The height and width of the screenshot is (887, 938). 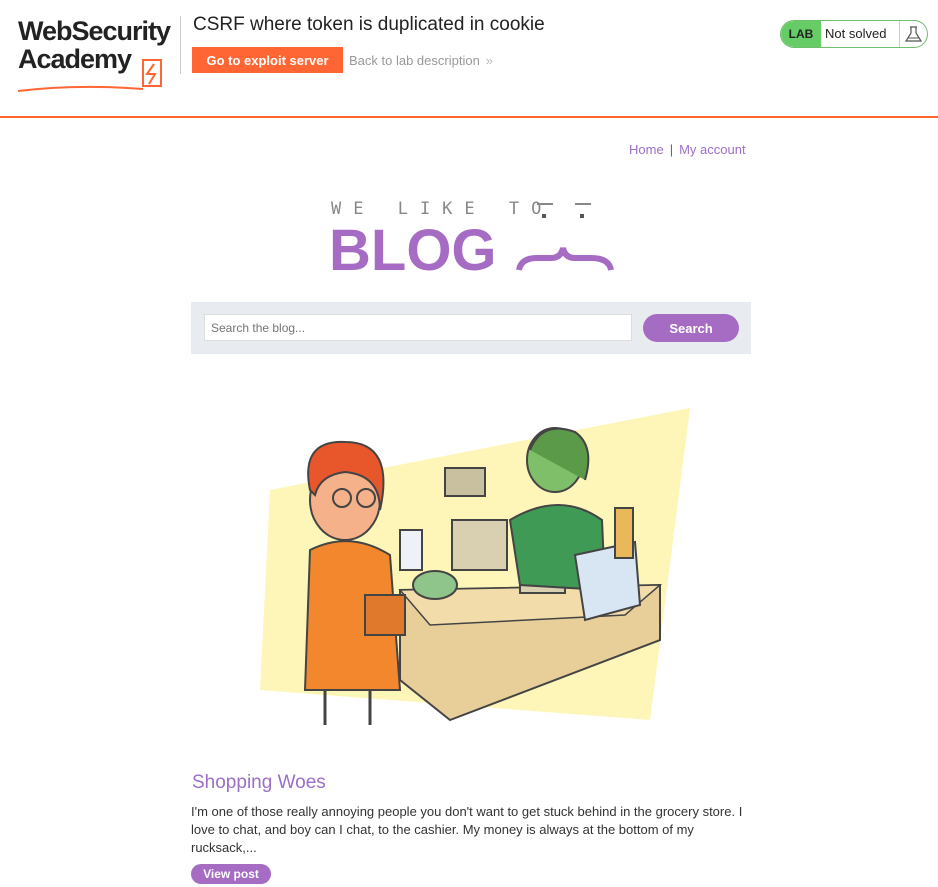 What do you see at coordinates (413, 250) in the screenshot?
I see `blog-logo-main-text: BLOG` at bounding box center [413, 250].